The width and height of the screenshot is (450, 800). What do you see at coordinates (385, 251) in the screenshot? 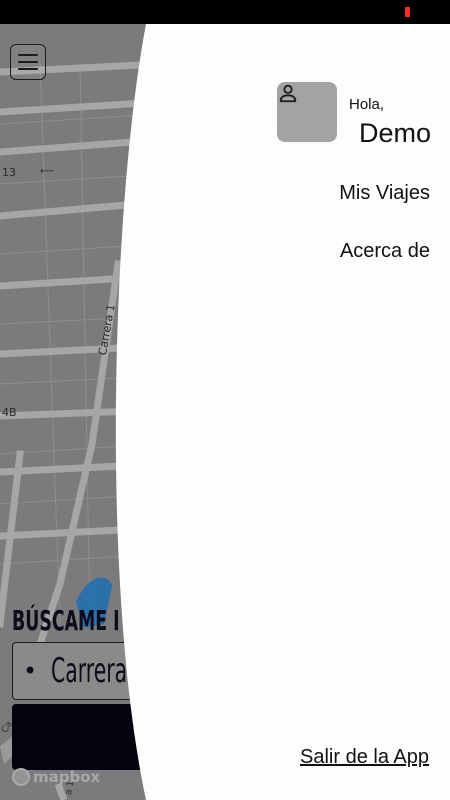
I see `menu-item-about: Acerca de` at bounding box center [385, 251].